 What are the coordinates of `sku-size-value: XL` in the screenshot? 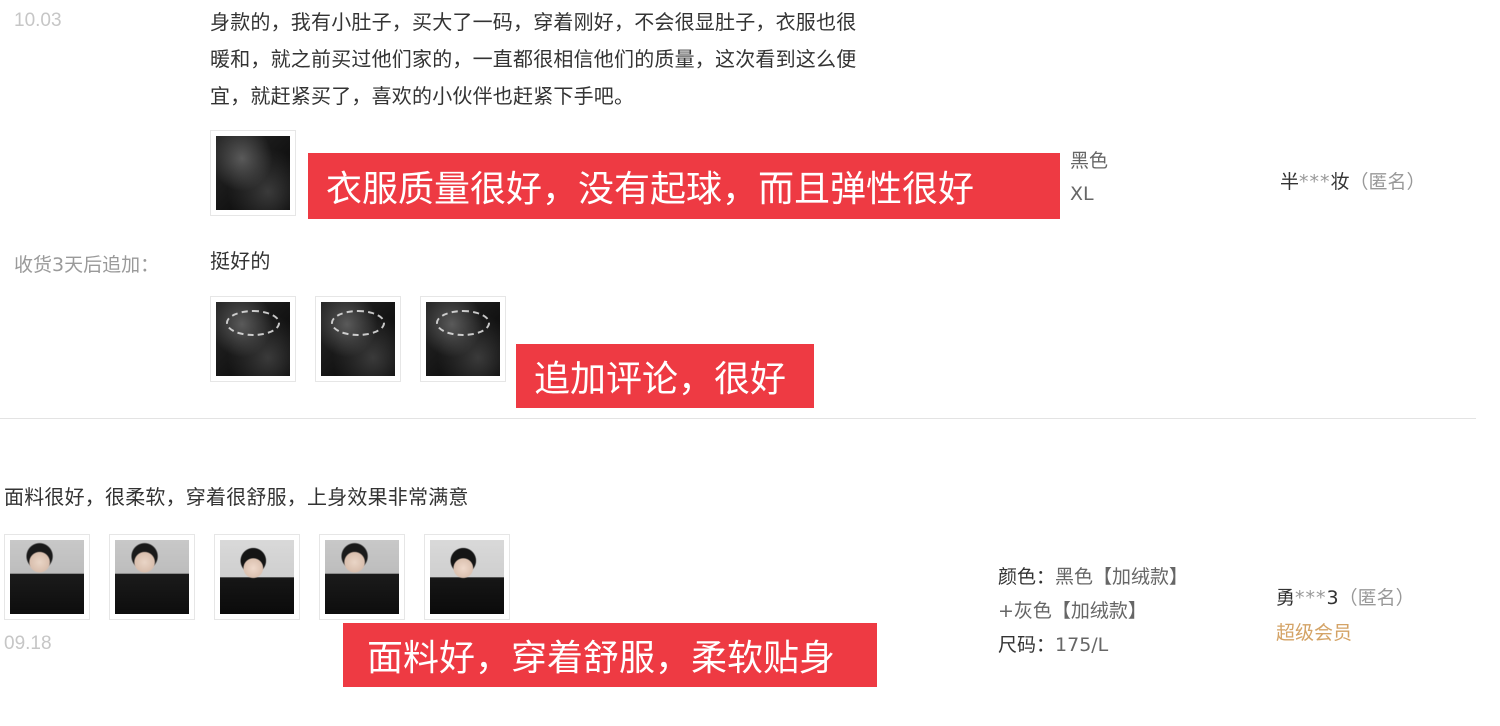 It's located at (1082, 194).